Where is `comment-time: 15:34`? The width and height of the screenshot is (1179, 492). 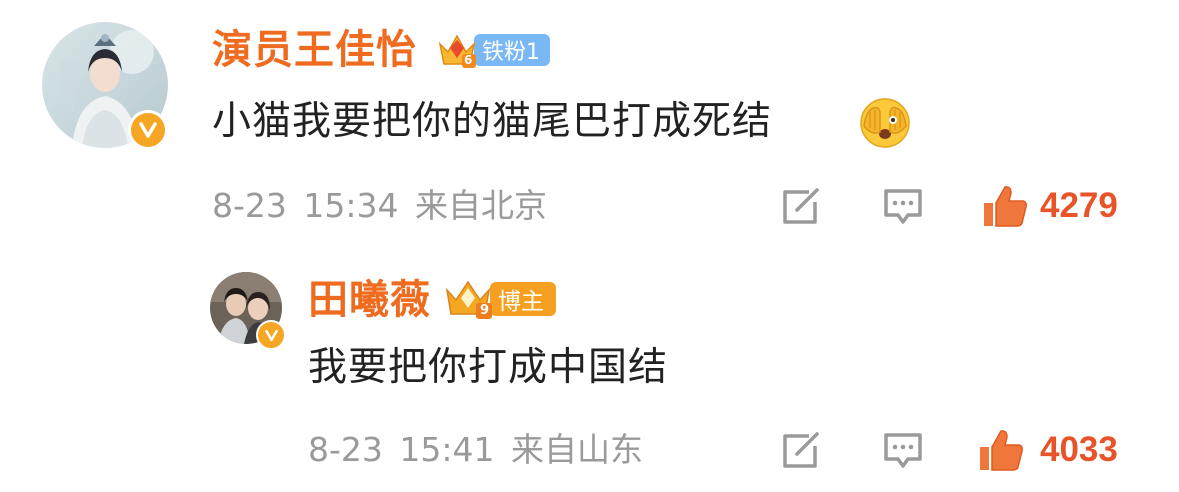 comment-time: 15:34 is located at coordinates (351, 205).